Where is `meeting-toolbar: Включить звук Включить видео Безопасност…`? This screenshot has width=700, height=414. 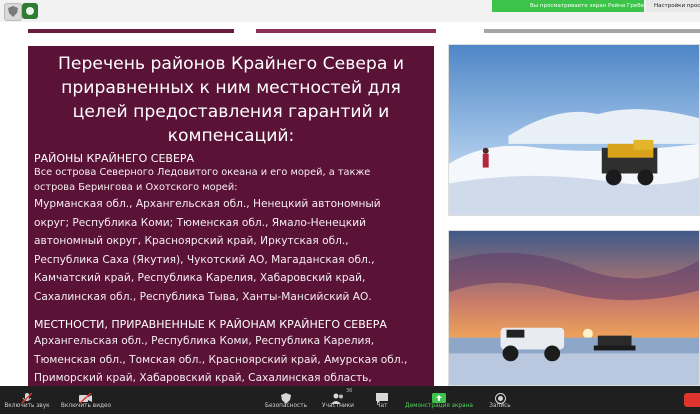
meeting-toolbar: Включить звук Включить видео Безопасност… is located at coordinates (350, 400).